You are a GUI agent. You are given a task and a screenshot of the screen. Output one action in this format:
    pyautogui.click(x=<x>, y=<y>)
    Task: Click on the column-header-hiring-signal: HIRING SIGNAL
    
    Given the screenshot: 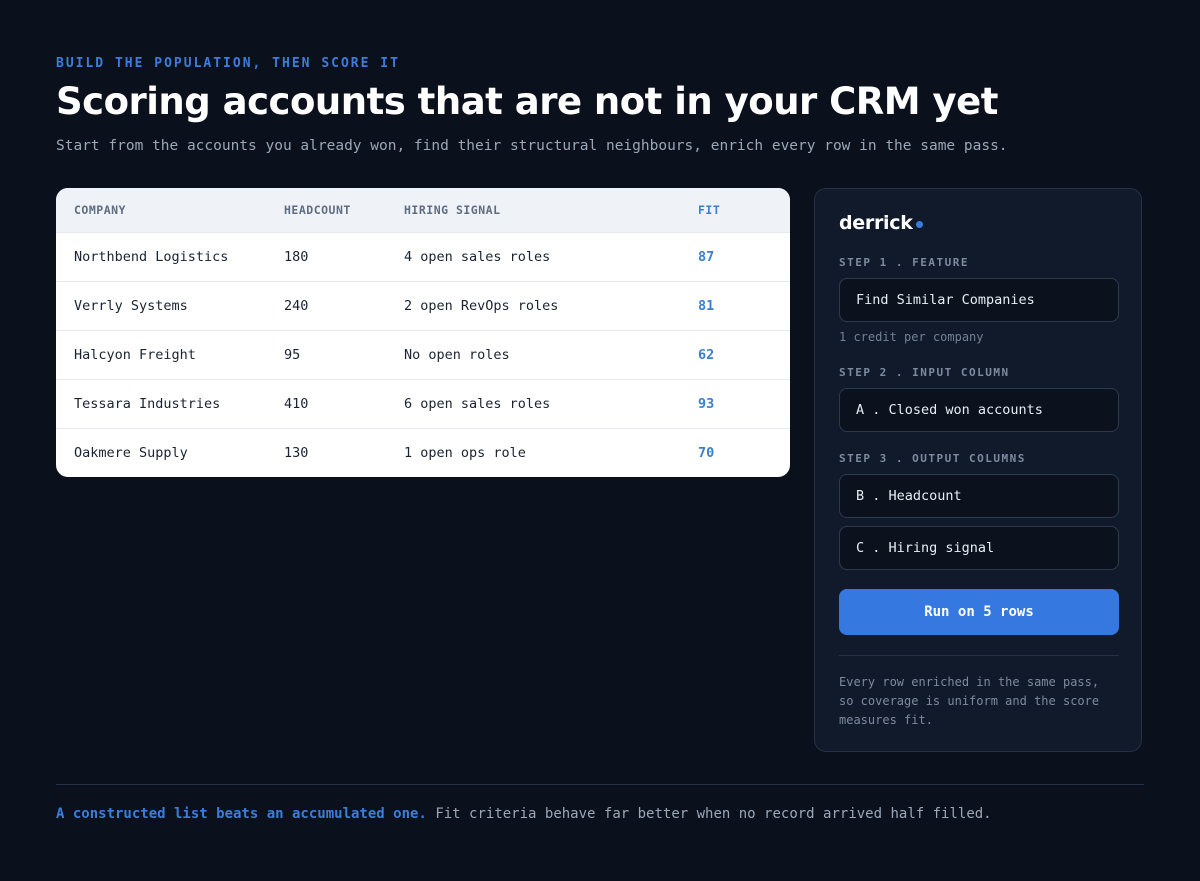 What is the action you would take?
    pyautogui.click(x=452, y=210)
    